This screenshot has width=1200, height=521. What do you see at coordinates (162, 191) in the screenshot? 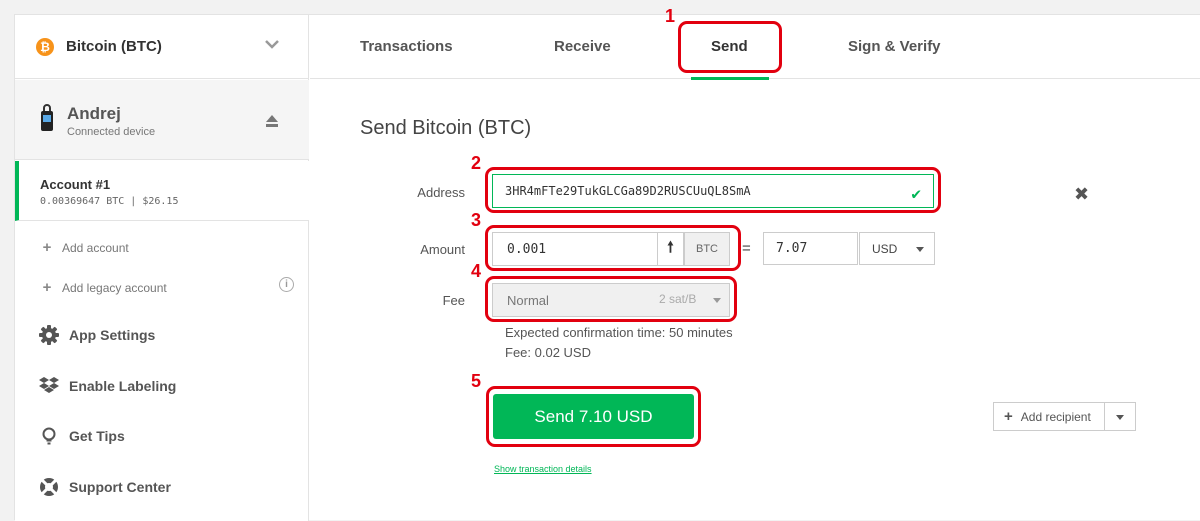
I see `account-item: Account #1 0.00369647 BTC | $26.15` at bounding box center [162, 191].